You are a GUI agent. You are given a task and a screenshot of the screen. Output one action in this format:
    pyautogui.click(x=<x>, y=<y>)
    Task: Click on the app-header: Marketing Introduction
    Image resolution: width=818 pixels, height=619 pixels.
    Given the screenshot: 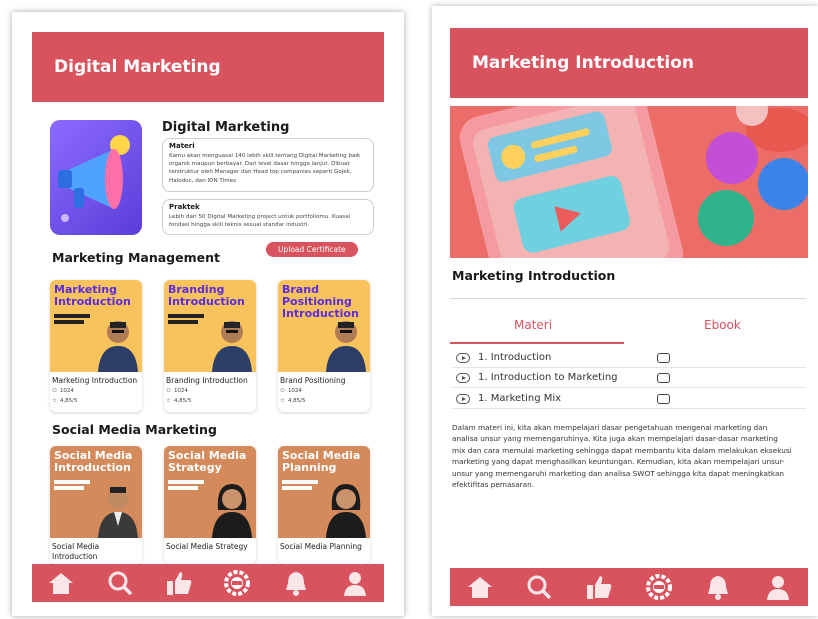 What is the action you would take?
    pyautogui.click(x=629, y=63)
    